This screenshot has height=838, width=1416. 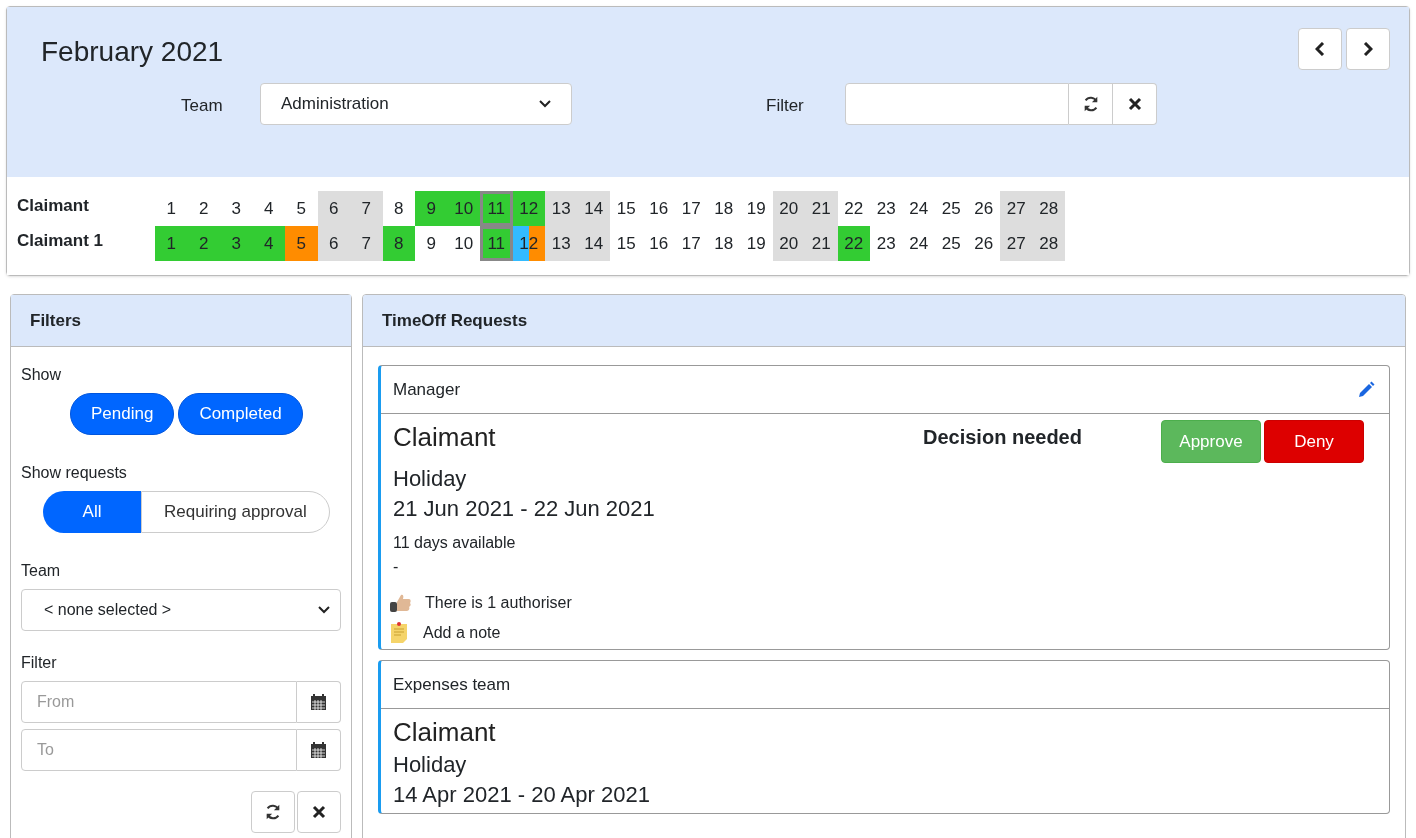 What do you see at coordinates (522, 795) in the screenshot?
I see `request-dates: 14 Apr 2021 - 20 Apr 2021` at bounding box center [522, 795].